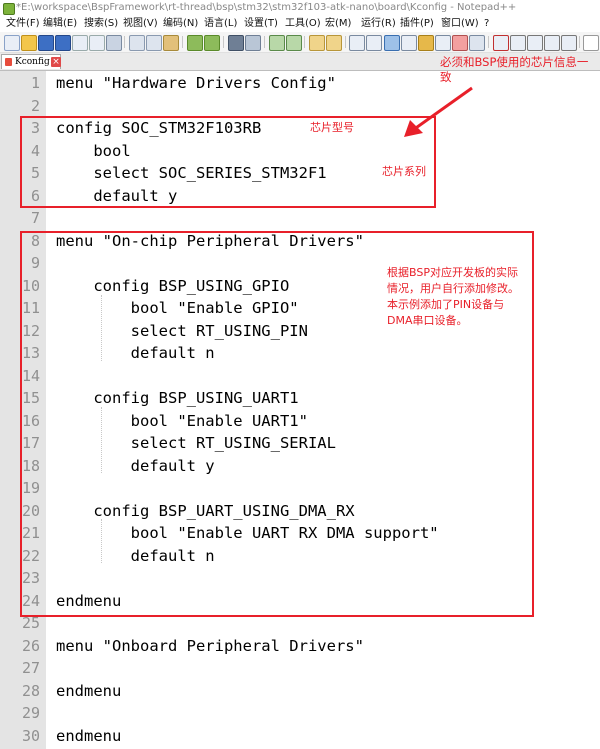 This screenshot has height=749, width=600. What do you see at coordinates (294, 43) in the screenshot?
I see `zoom-out-icon` at bounding box center [294, 43].